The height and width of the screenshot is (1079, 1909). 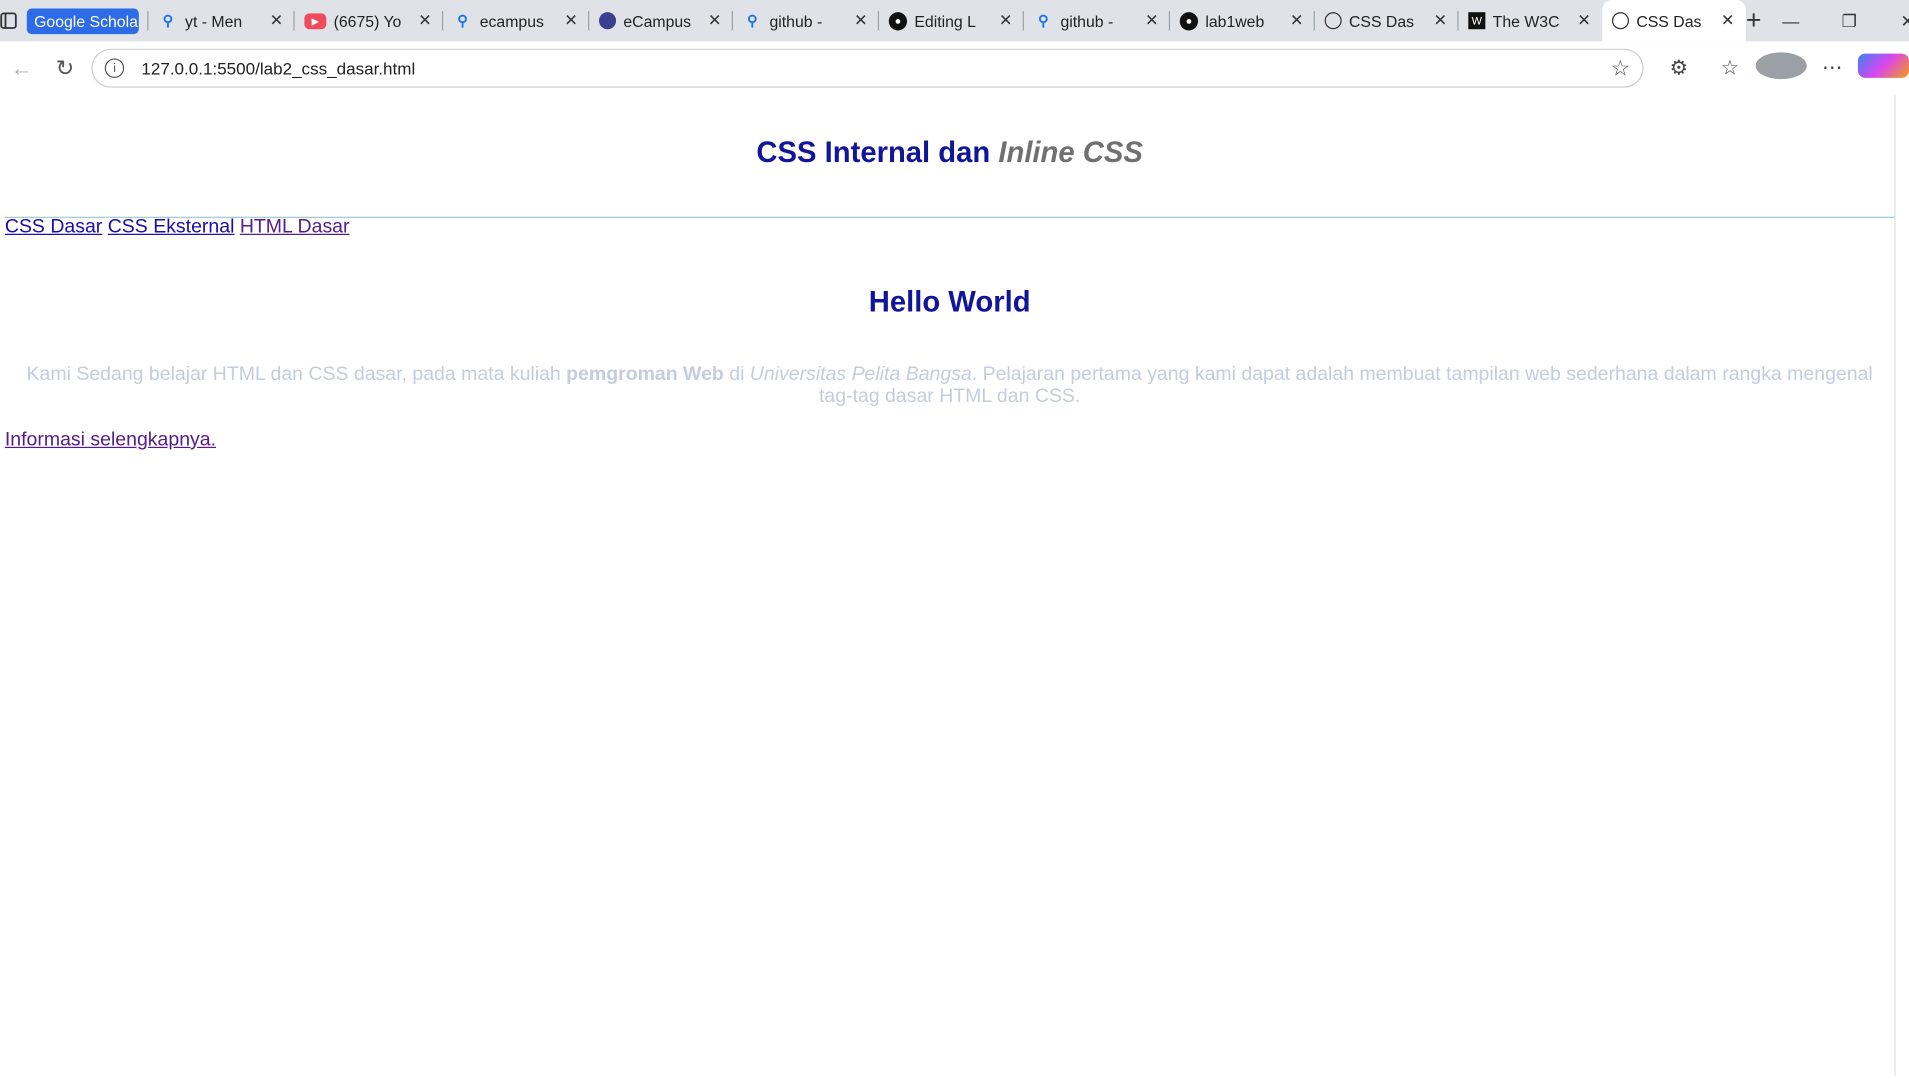 I want to click on page-title-main: CSS Internal dan, so click(x=877, y=153).